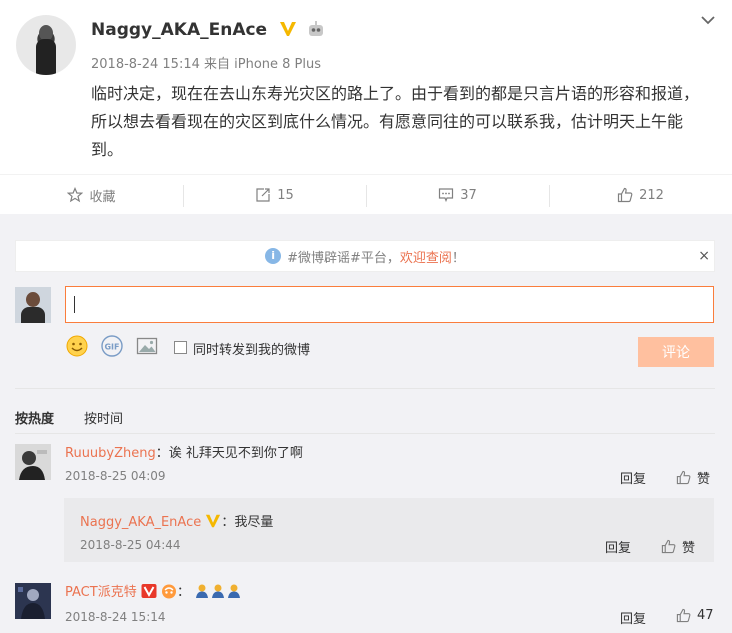 The height and width of the screenshot is (633, 732). I want to click on repost-checkbox, so click(180, 347).